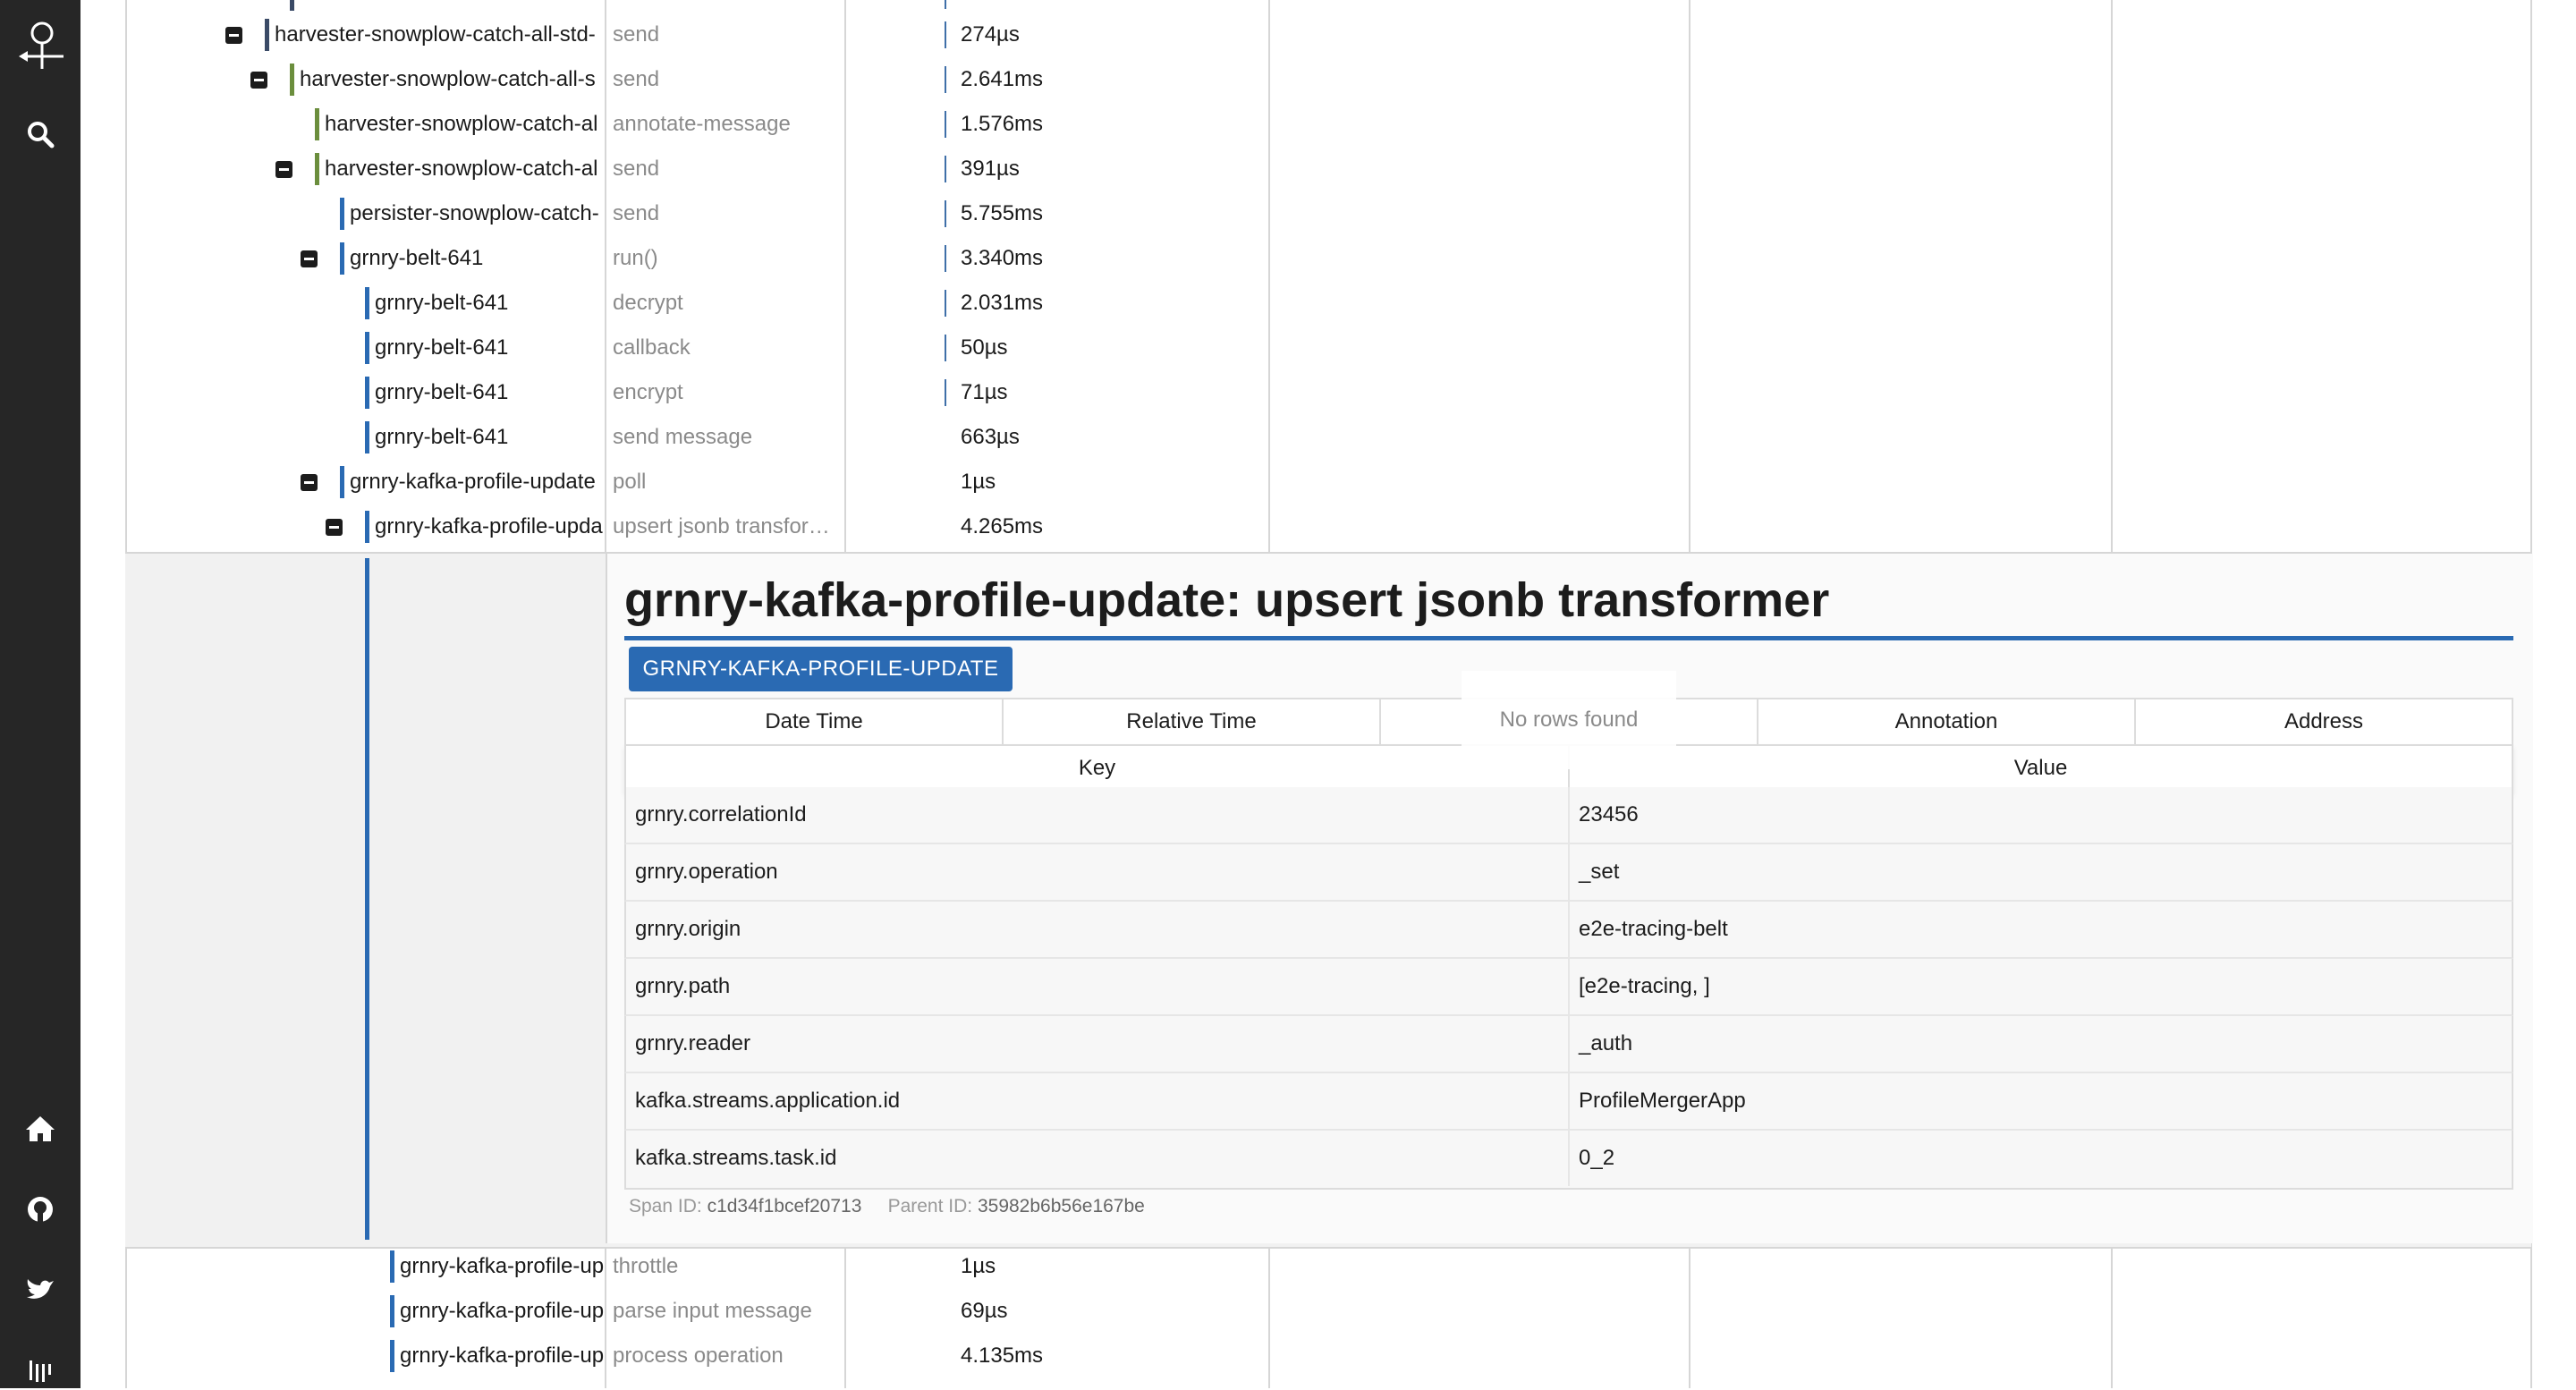  Describe the element at coordinates (1288, 169) in the screenshot. I see `span-row: harvester-snowplow-catch-al send 391µs` at that location.